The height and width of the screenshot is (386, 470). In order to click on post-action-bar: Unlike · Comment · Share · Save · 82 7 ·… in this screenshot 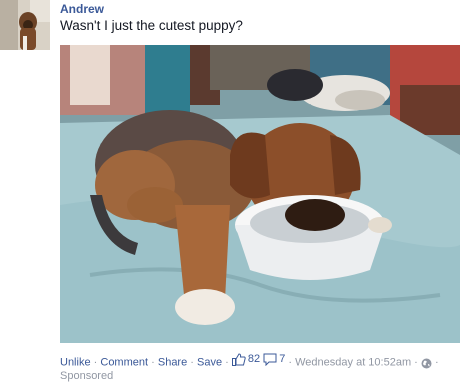, I will do `click(262, 361)`.